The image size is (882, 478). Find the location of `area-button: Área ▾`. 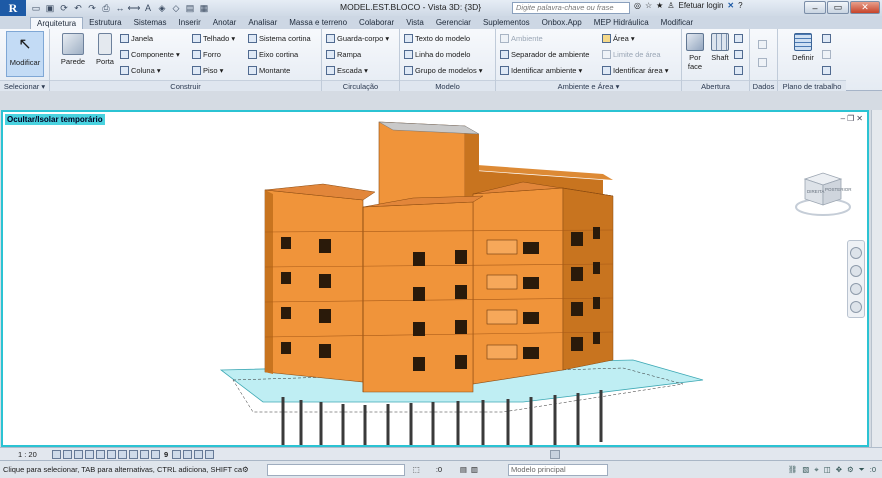

area-button: Área ▾ is located at coordinates (618, 38).